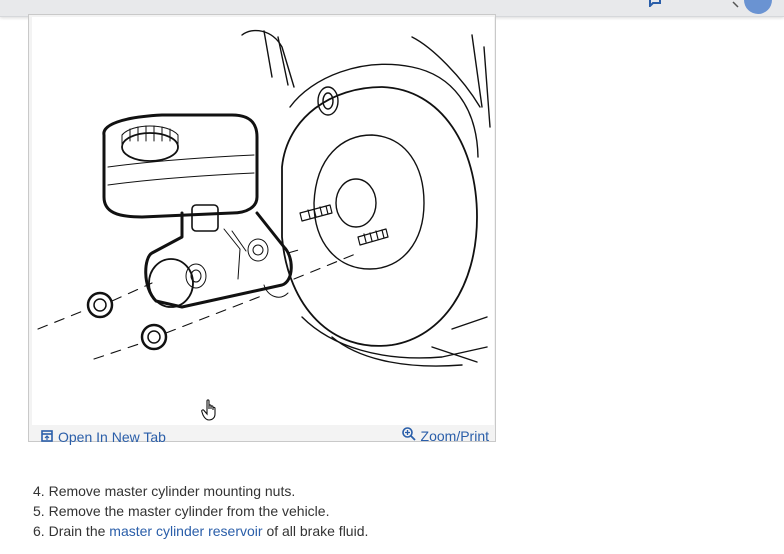  What do you see at coordinates (77, 531) in the screenshot?
I see `step-text-before: Drain the` at bounding box center [77, 531].